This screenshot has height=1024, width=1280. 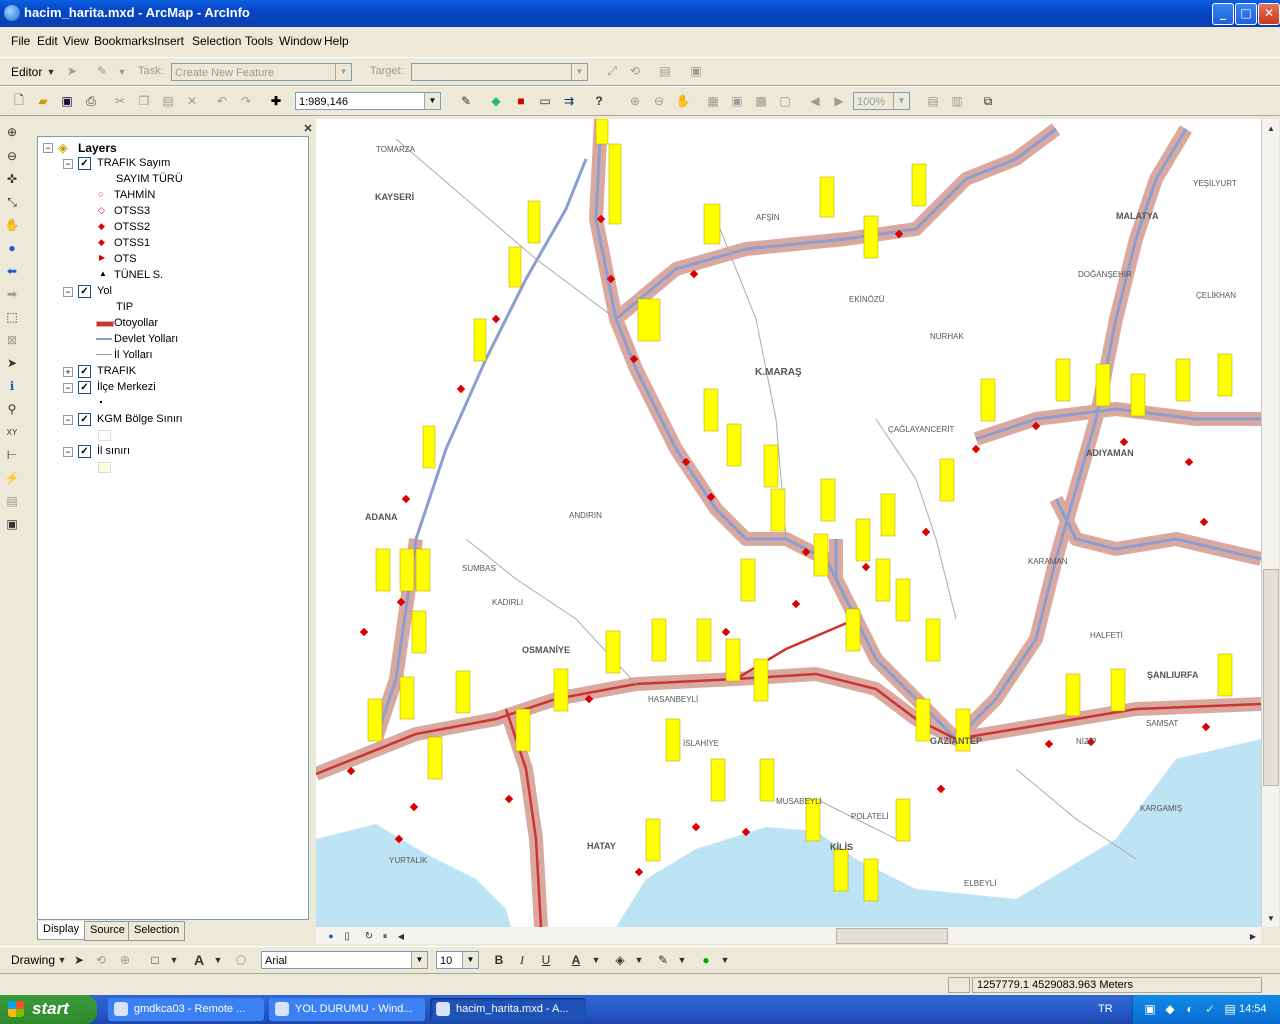 What do you see at coordinates (261, 72) in the screenshot?
I see `task-dropdown: Create New Feature ▼` at bounding box center [261, 72].